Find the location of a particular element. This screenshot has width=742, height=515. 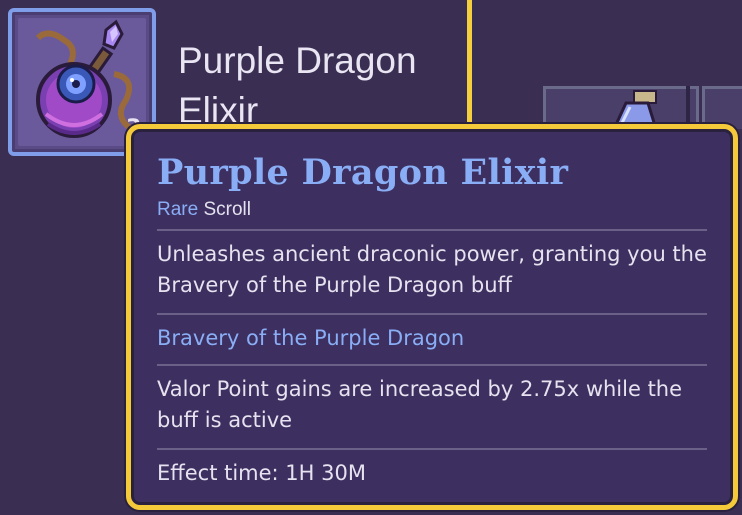

selected-item-name: Purple Dragon Elixir is located at coordinates (297, 85).